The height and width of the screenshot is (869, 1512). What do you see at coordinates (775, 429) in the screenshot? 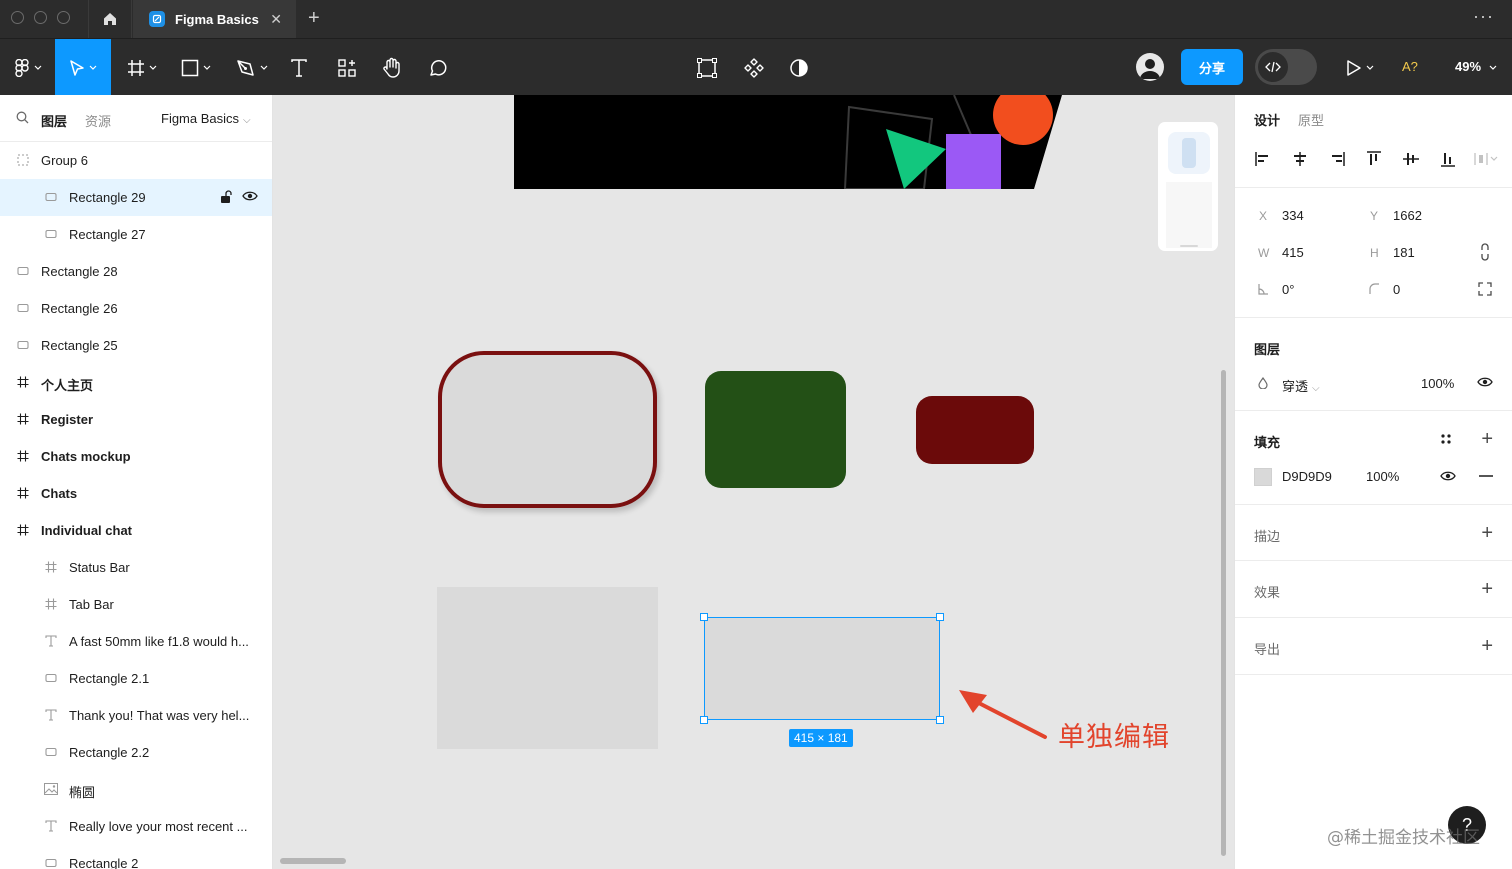
I see `green-rectangle` at bounding box center [775, 429].